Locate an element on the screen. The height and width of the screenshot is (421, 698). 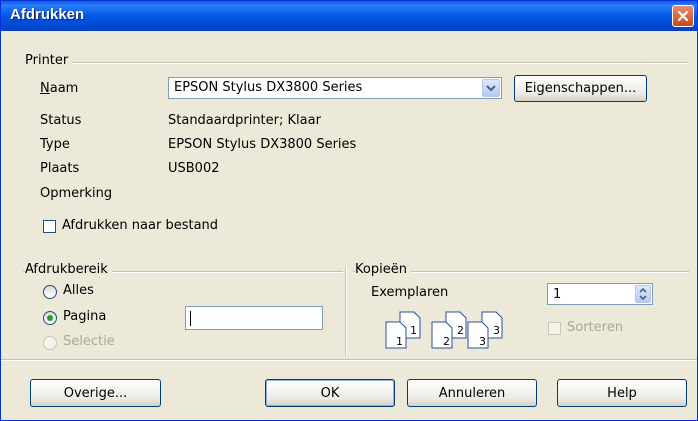
type-label: Type is located at coordinates (55, 144).